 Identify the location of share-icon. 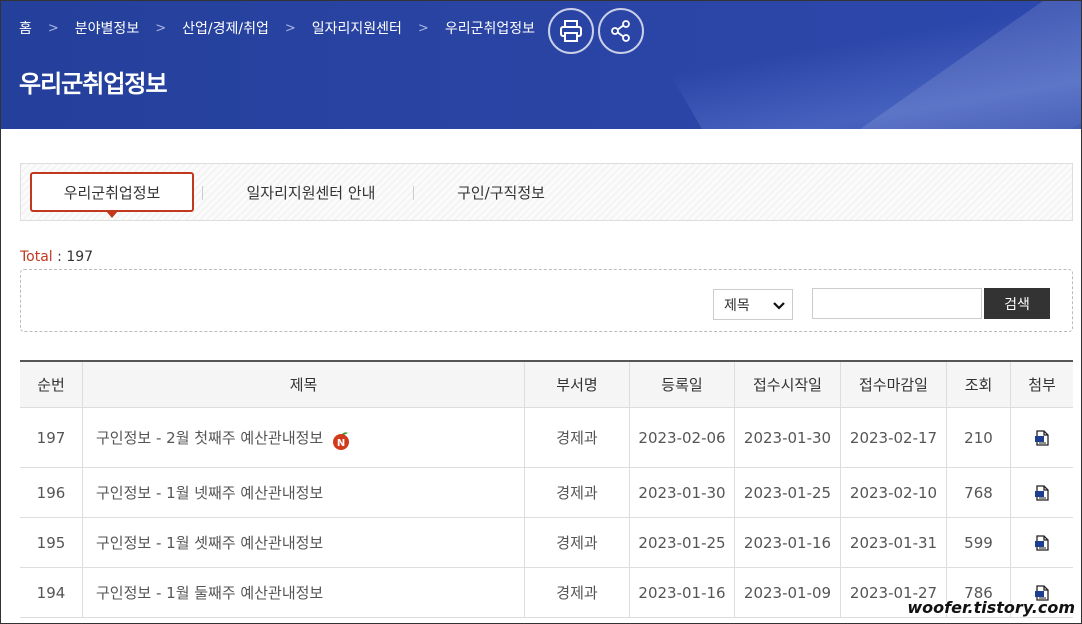
(620, 31).